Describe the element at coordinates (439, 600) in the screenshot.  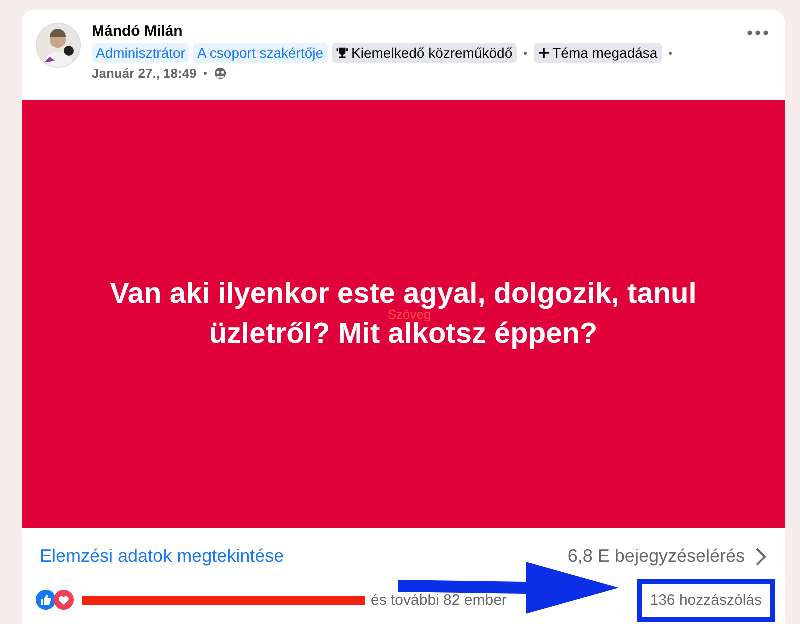
I see `reactions-summary: és további 82 ember` at that location.